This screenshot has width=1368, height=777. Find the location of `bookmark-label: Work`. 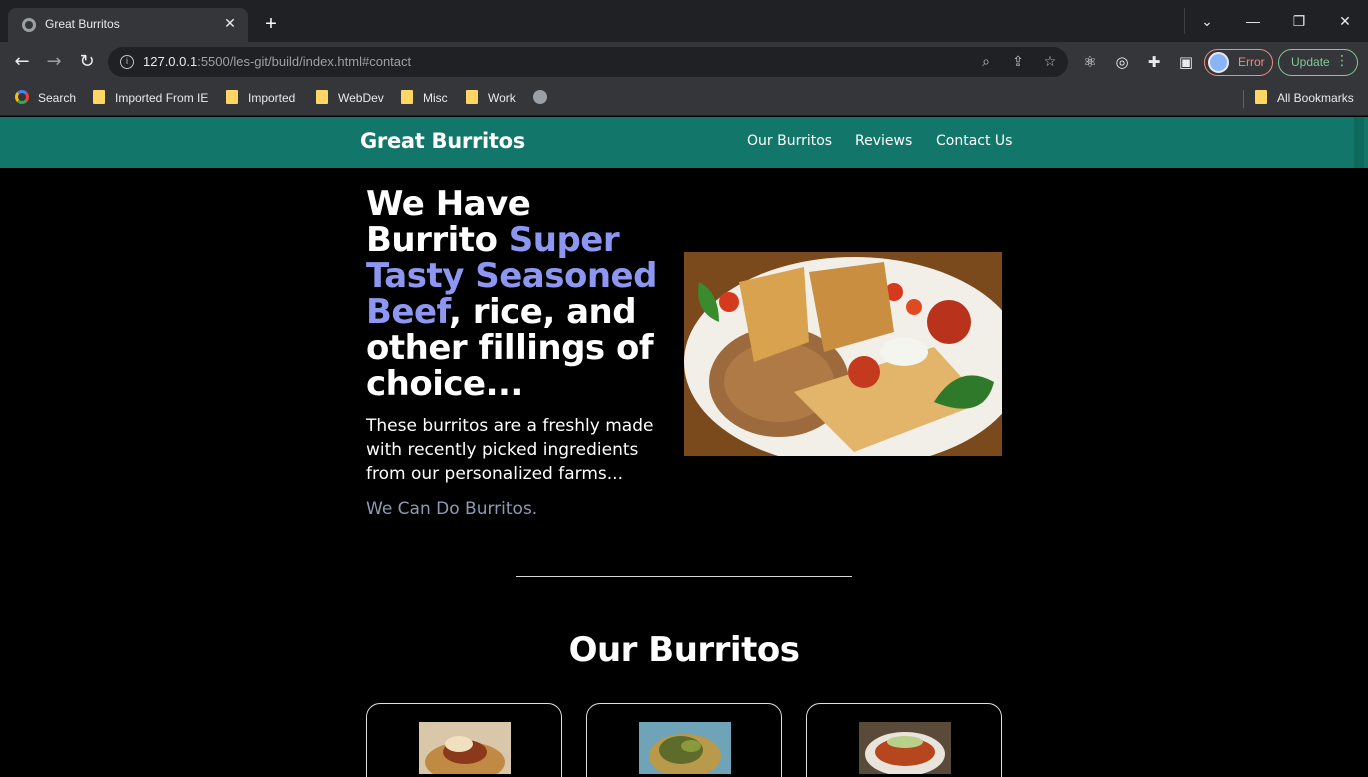

bookmark-label: Work is located at coordinates (502, 98).